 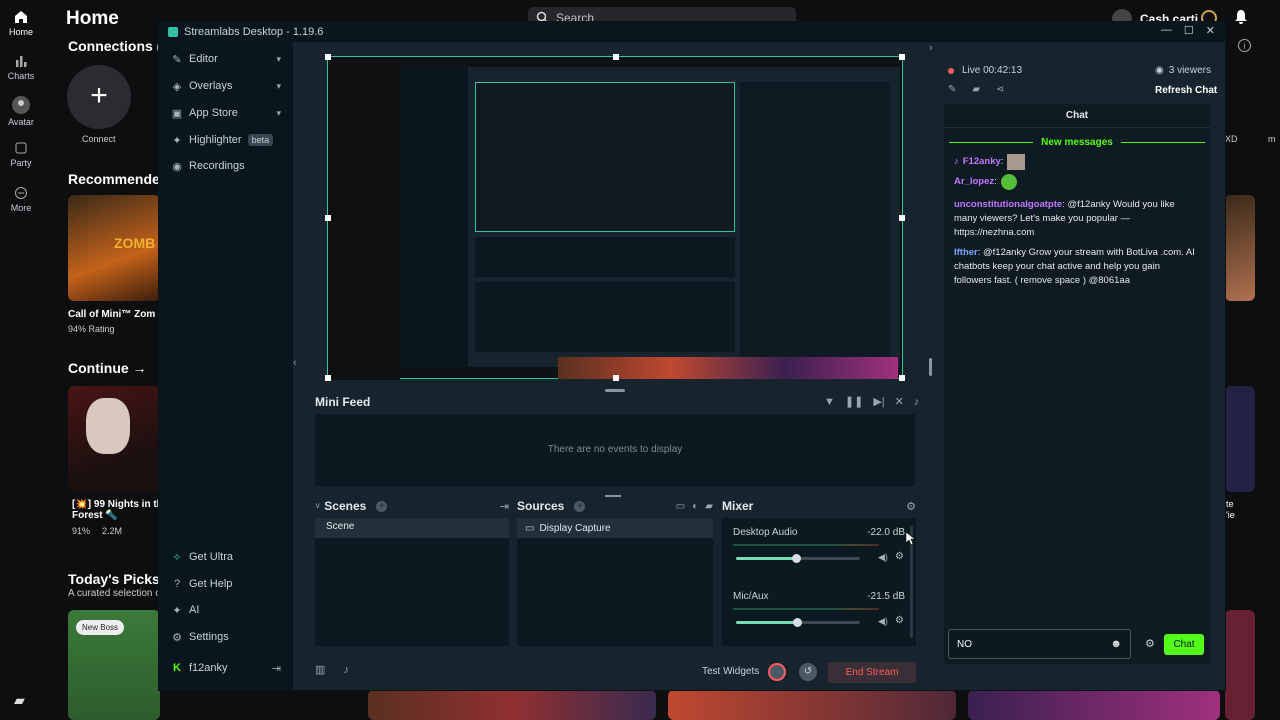 I want to click on plus-icon: +, so click(x=99, y=95).